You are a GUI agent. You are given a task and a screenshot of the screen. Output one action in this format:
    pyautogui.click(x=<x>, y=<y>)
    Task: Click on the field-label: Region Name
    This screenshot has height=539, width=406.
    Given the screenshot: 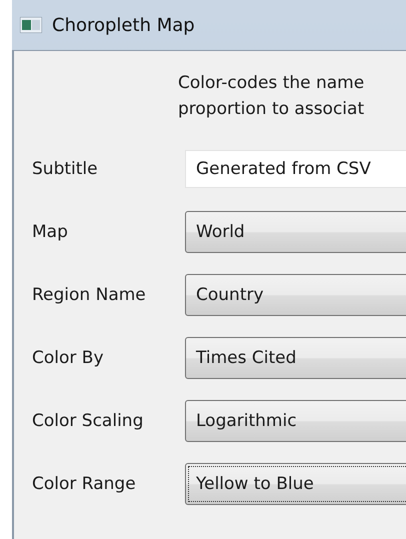 What is the action you would take?
    pyautogui.click(x=89, y=295)
    